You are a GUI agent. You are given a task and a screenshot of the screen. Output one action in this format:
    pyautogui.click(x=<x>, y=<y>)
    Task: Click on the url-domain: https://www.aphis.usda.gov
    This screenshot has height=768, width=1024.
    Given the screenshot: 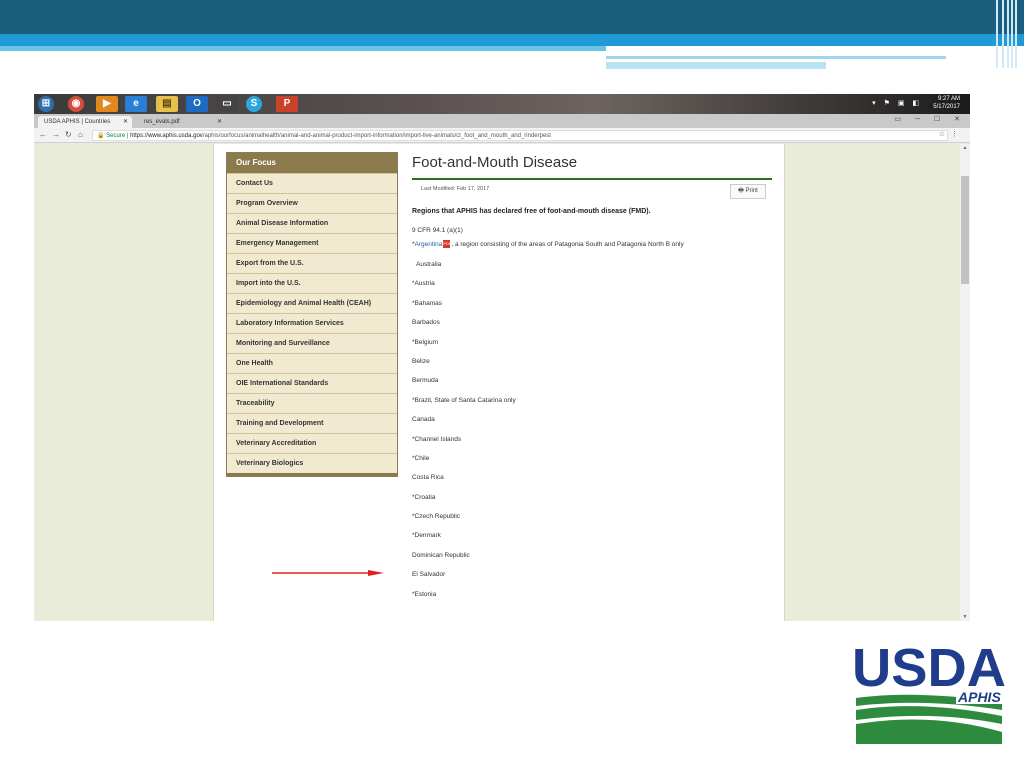 What is the action you would take?
    pyautogui.click(x=166, y=136)
    